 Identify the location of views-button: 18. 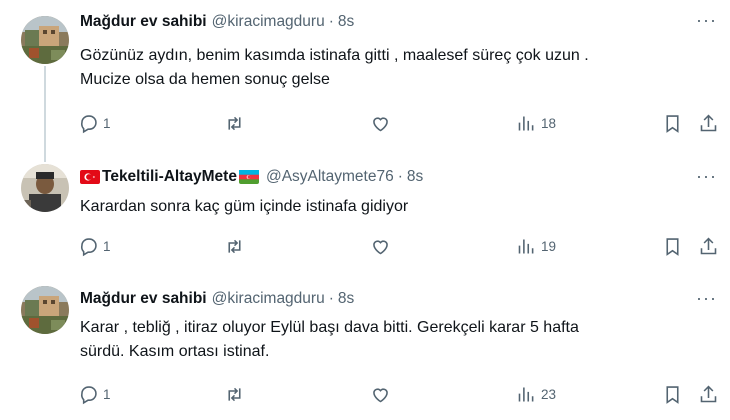
(536, 123).